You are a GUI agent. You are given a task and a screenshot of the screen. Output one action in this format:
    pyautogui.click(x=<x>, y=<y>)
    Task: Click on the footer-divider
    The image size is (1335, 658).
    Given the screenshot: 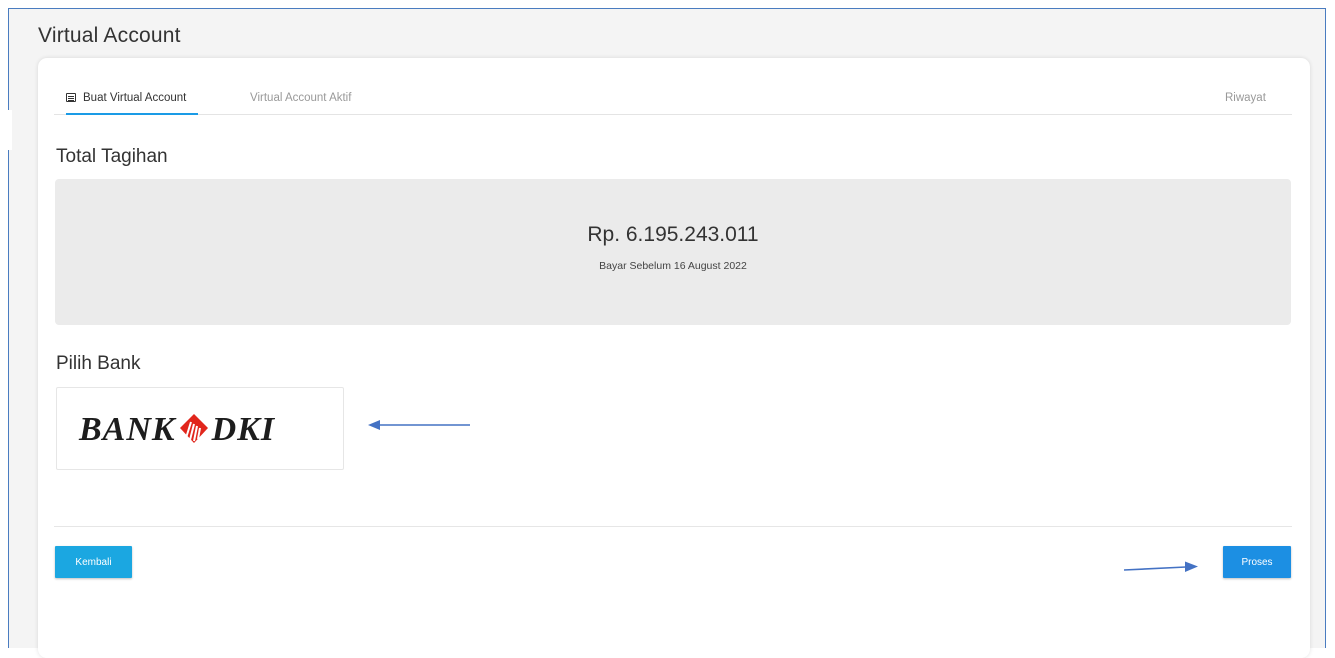 What is the action you would take?
    pyautogui.click(x=673, y=526)
    